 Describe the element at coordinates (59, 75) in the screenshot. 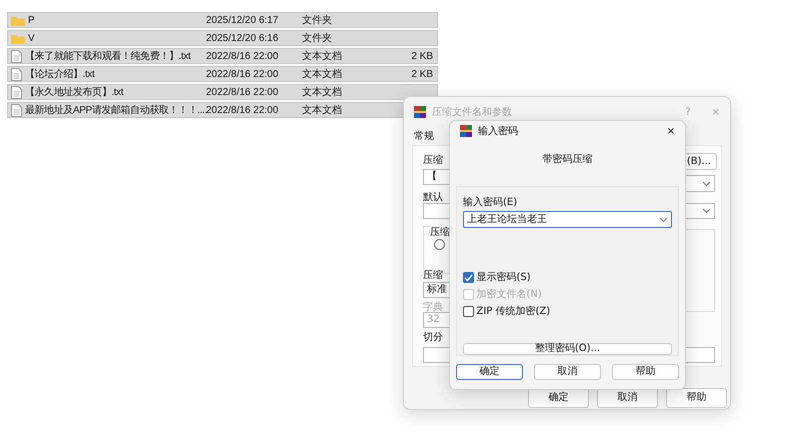

I see `file-name: 【论坛介绍】.txt` at that location.